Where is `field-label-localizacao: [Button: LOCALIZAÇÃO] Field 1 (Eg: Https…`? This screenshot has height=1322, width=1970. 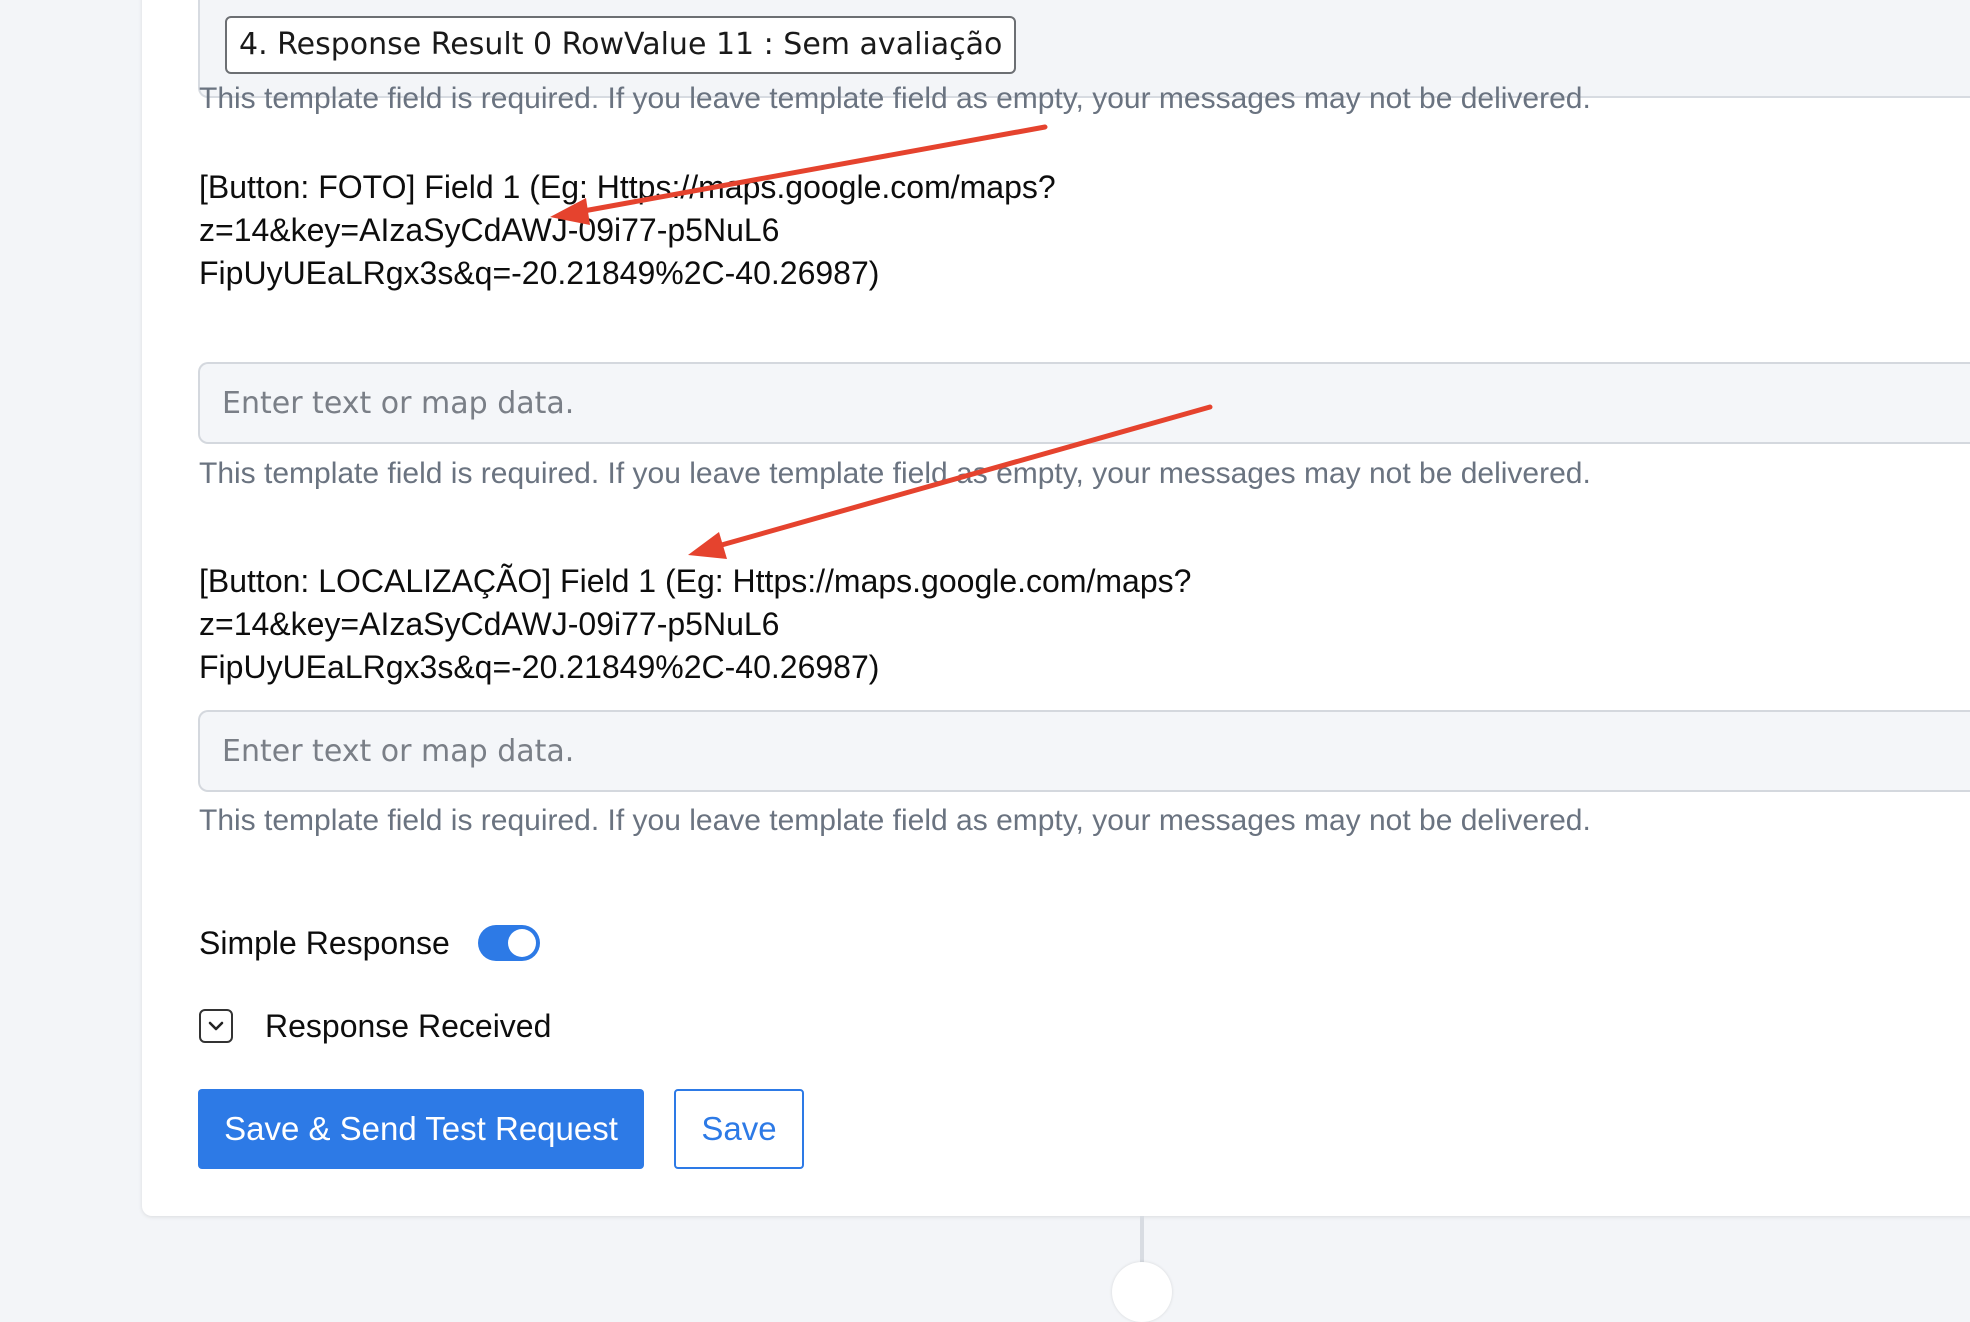
field-label-localizacao: [Button: LOCALIZAÇÃO] Field 1 (Eg: Https… is located at coordinates (695, 624).